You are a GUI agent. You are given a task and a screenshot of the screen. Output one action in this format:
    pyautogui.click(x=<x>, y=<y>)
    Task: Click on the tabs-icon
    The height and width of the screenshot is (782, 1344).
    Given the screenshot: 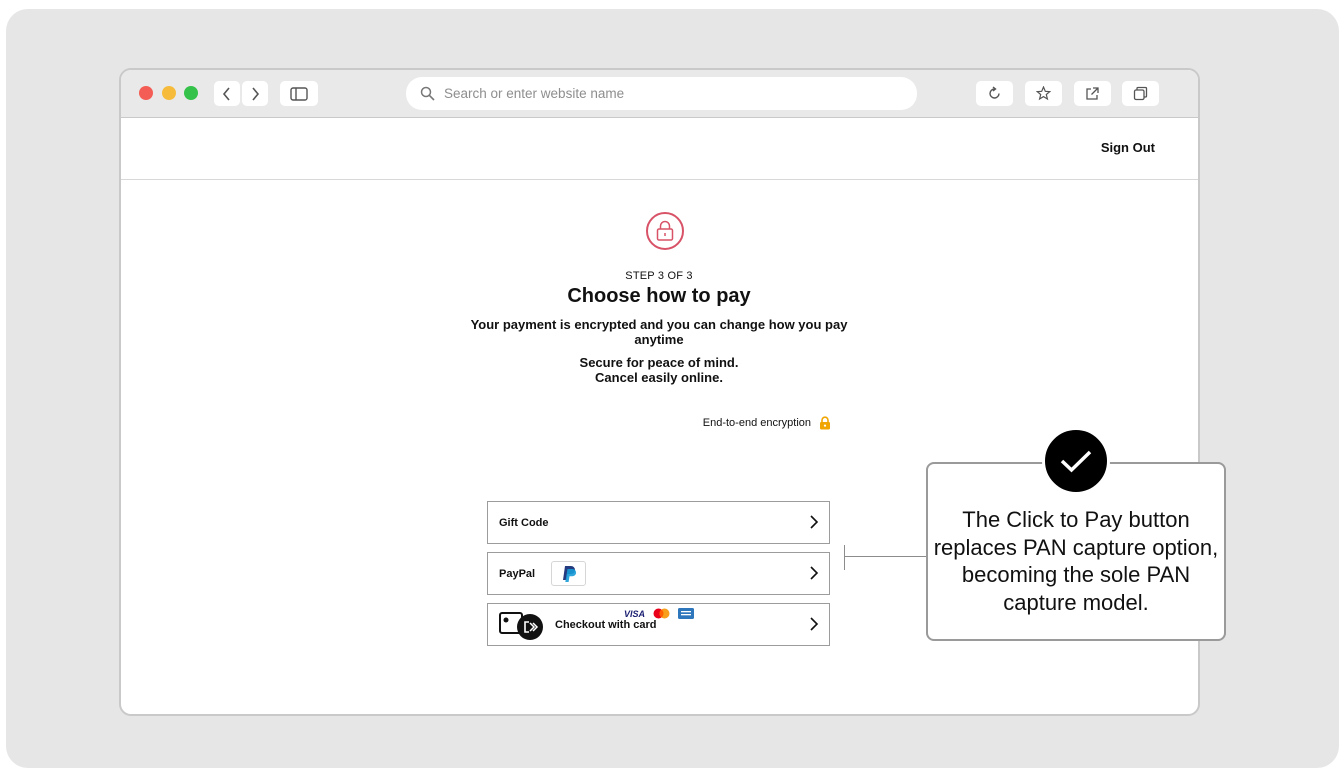 What is the action you would take?
    pyautogui.click(x=1140, y=93)
    